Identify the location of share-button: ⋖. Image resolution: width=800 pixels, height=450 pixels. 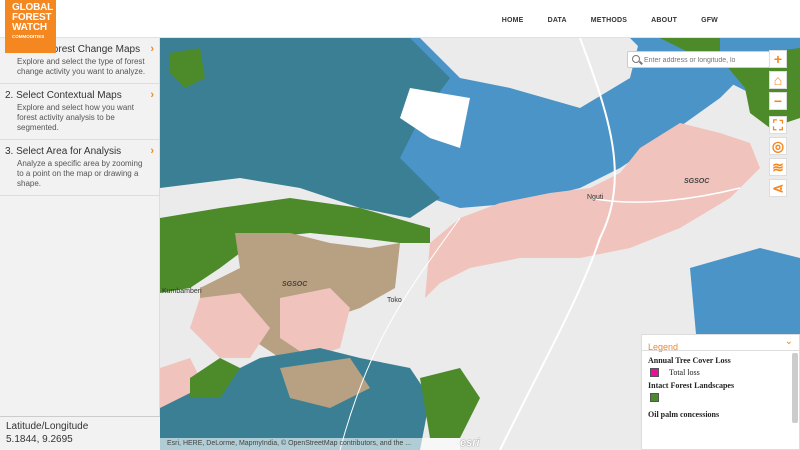
(778, 188).